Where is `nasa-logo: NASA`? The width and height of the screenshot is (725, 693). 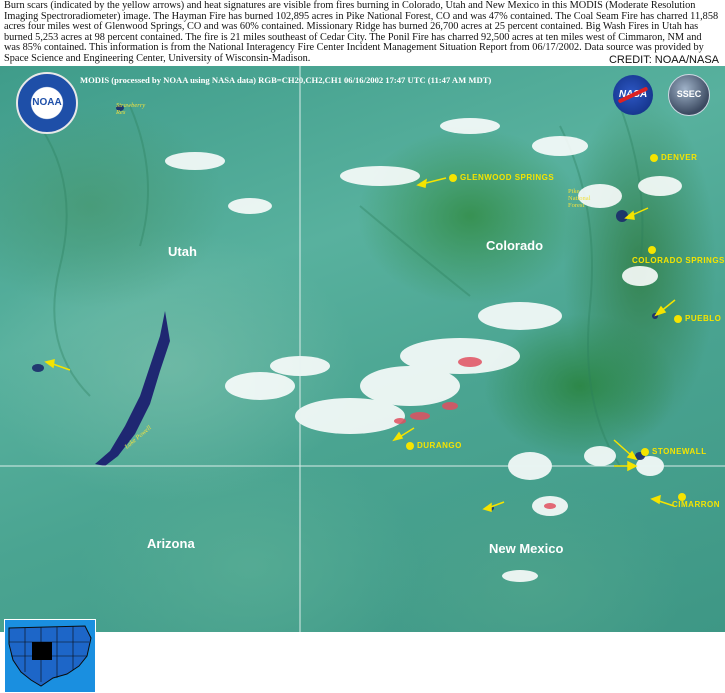
nasa-logo: NASA is located at coordinates (633, 95).